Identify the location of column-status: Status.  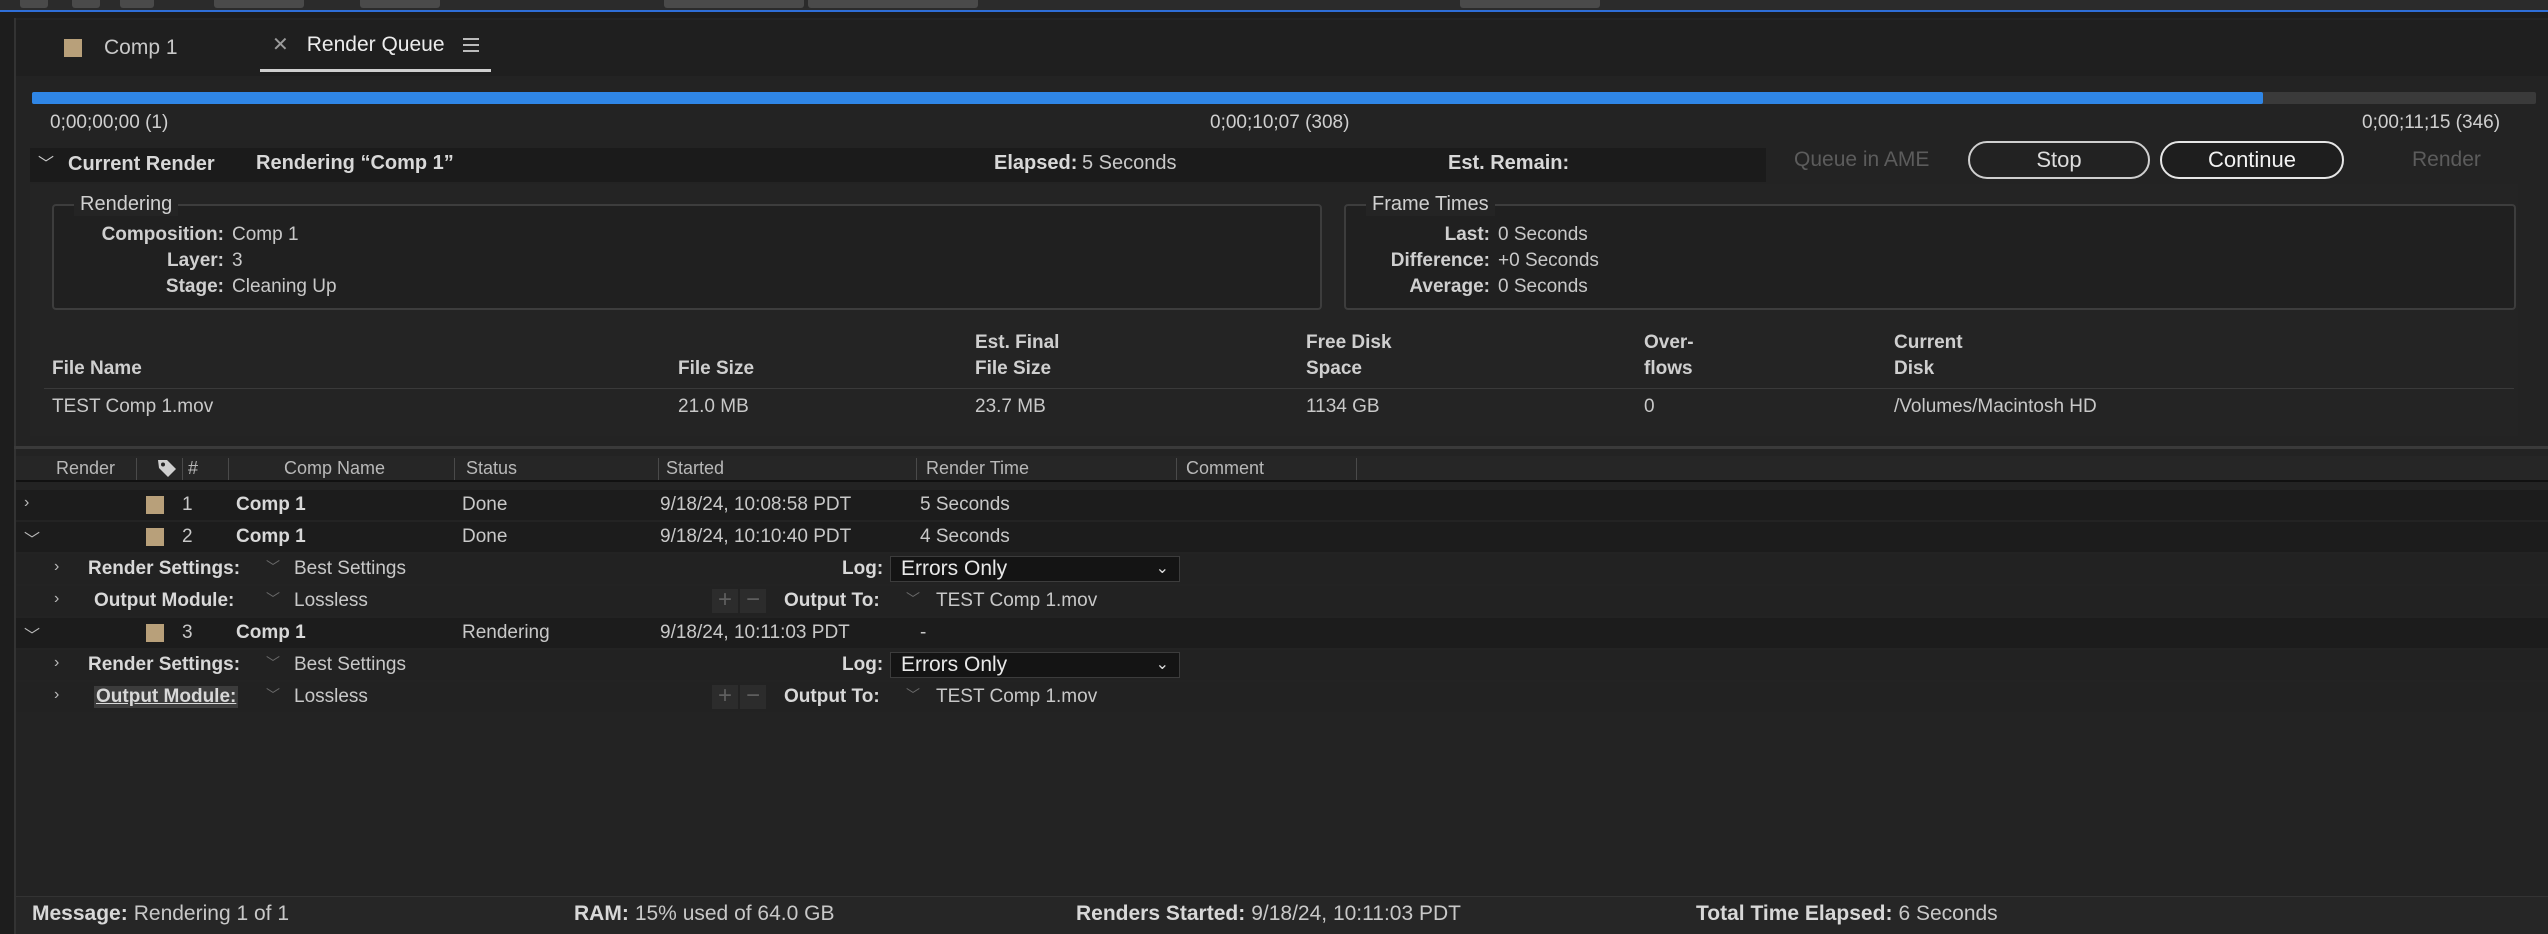
(491, 468).